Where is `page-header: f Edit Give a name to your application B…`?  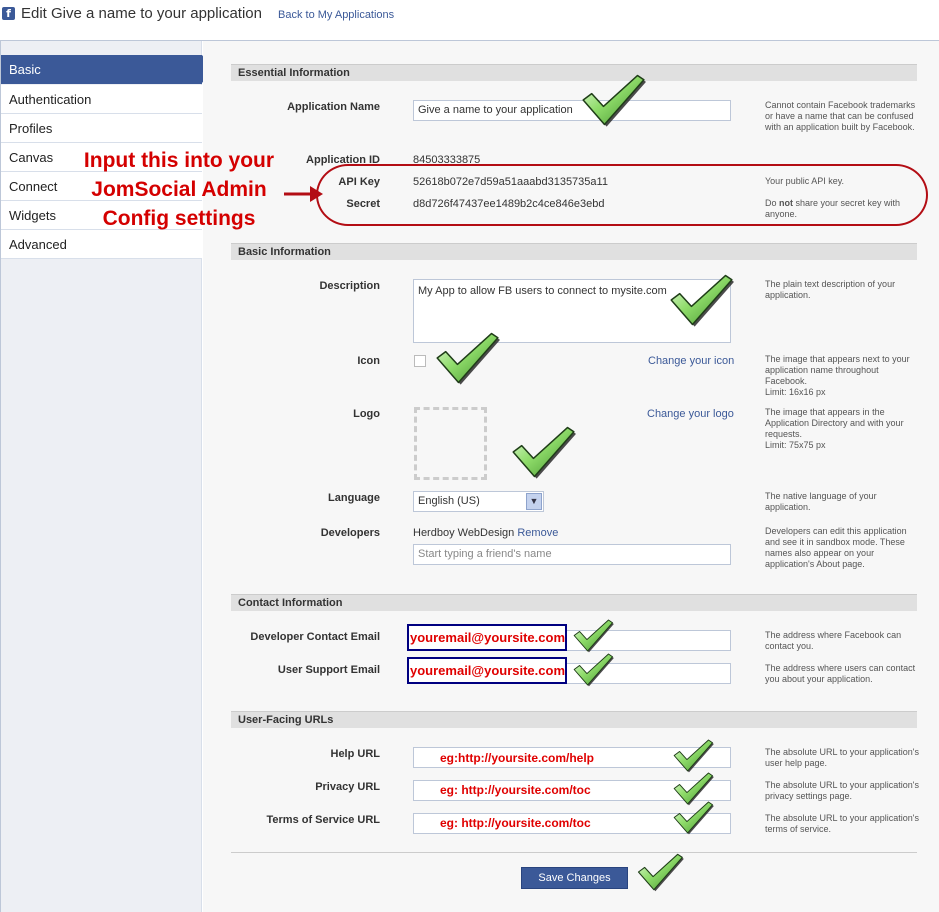 page-header: f Edit Give a name to your application B… is located at coordinates (469, 17).